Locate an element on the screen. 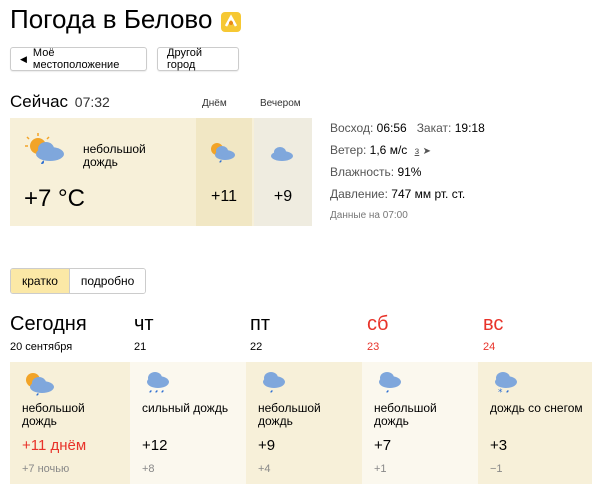 The height and width of the screenshot is (498, 600). current-weather-main: небольшой дождь +7 °C is located at coordinates (102, 172).